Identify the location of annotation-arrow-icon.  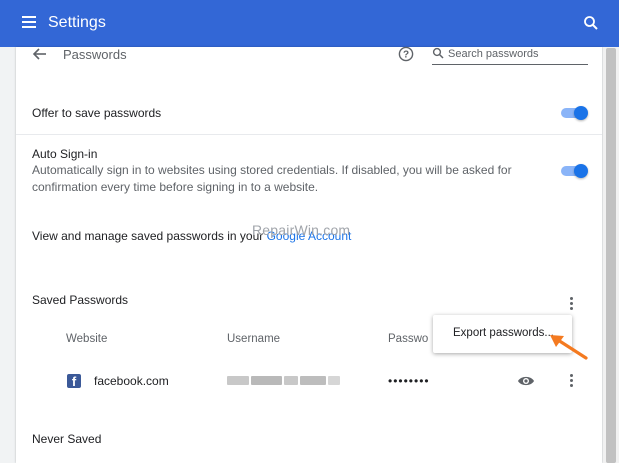
(569, 347).